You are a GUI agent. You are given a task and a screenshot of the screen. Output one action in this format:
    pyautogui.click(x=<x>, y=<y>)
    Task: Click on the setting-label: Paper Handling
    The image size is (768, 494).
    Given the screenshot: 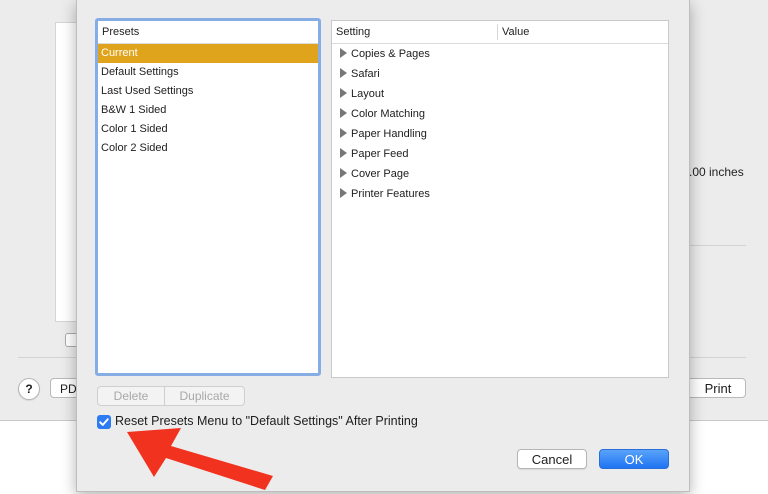 What is the action you would take?
    pyautogui.click(x=389, y=134)
    